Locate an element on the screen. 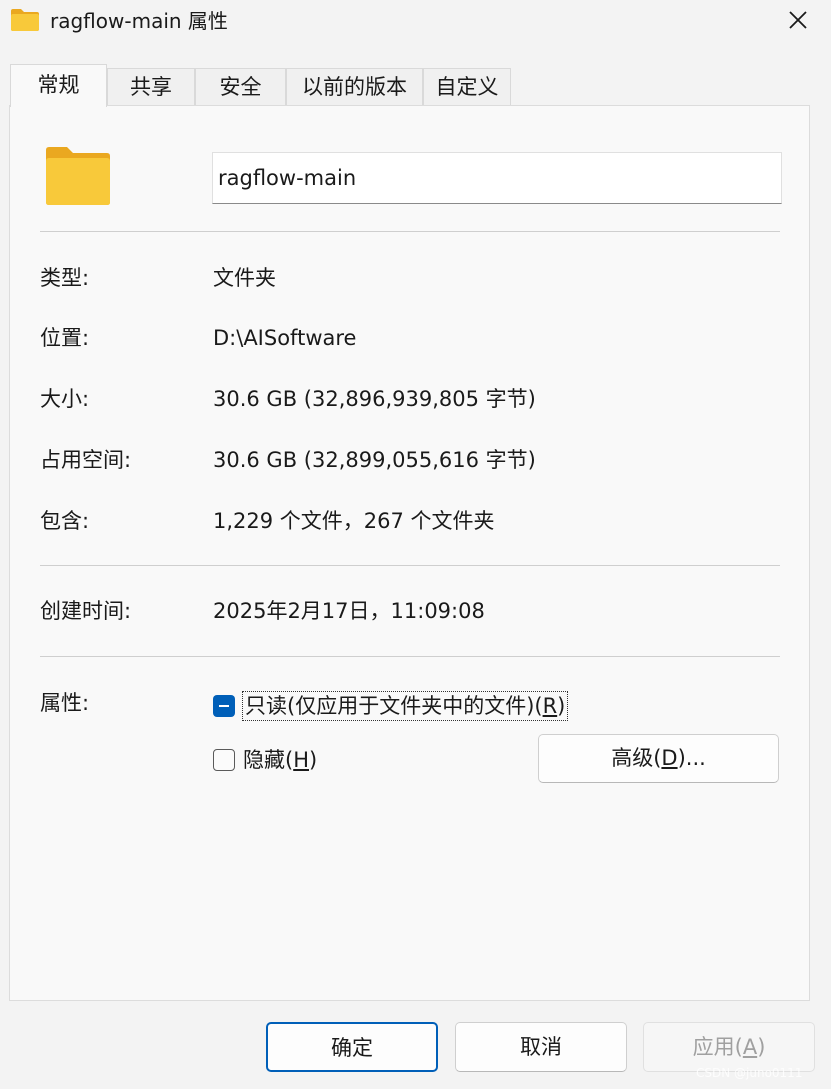 The image size is (831, 1089). contains-label: 包含: is located at coordinates (65, 521).